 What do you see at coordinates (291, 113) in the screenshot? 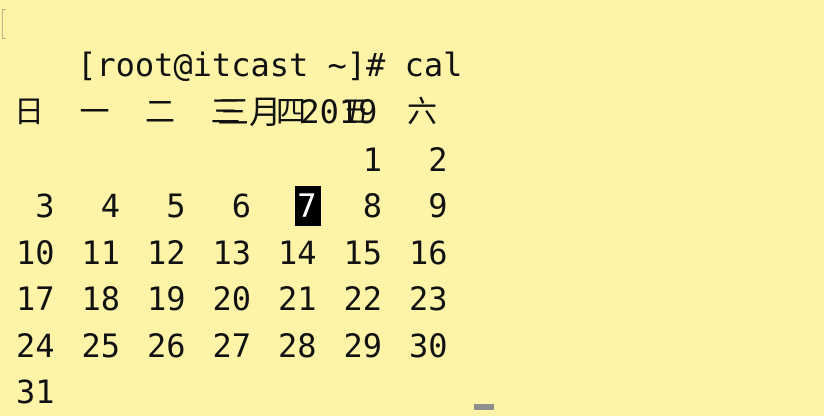
I see `weekday-thu: 四` at bounding box center [291, 113].